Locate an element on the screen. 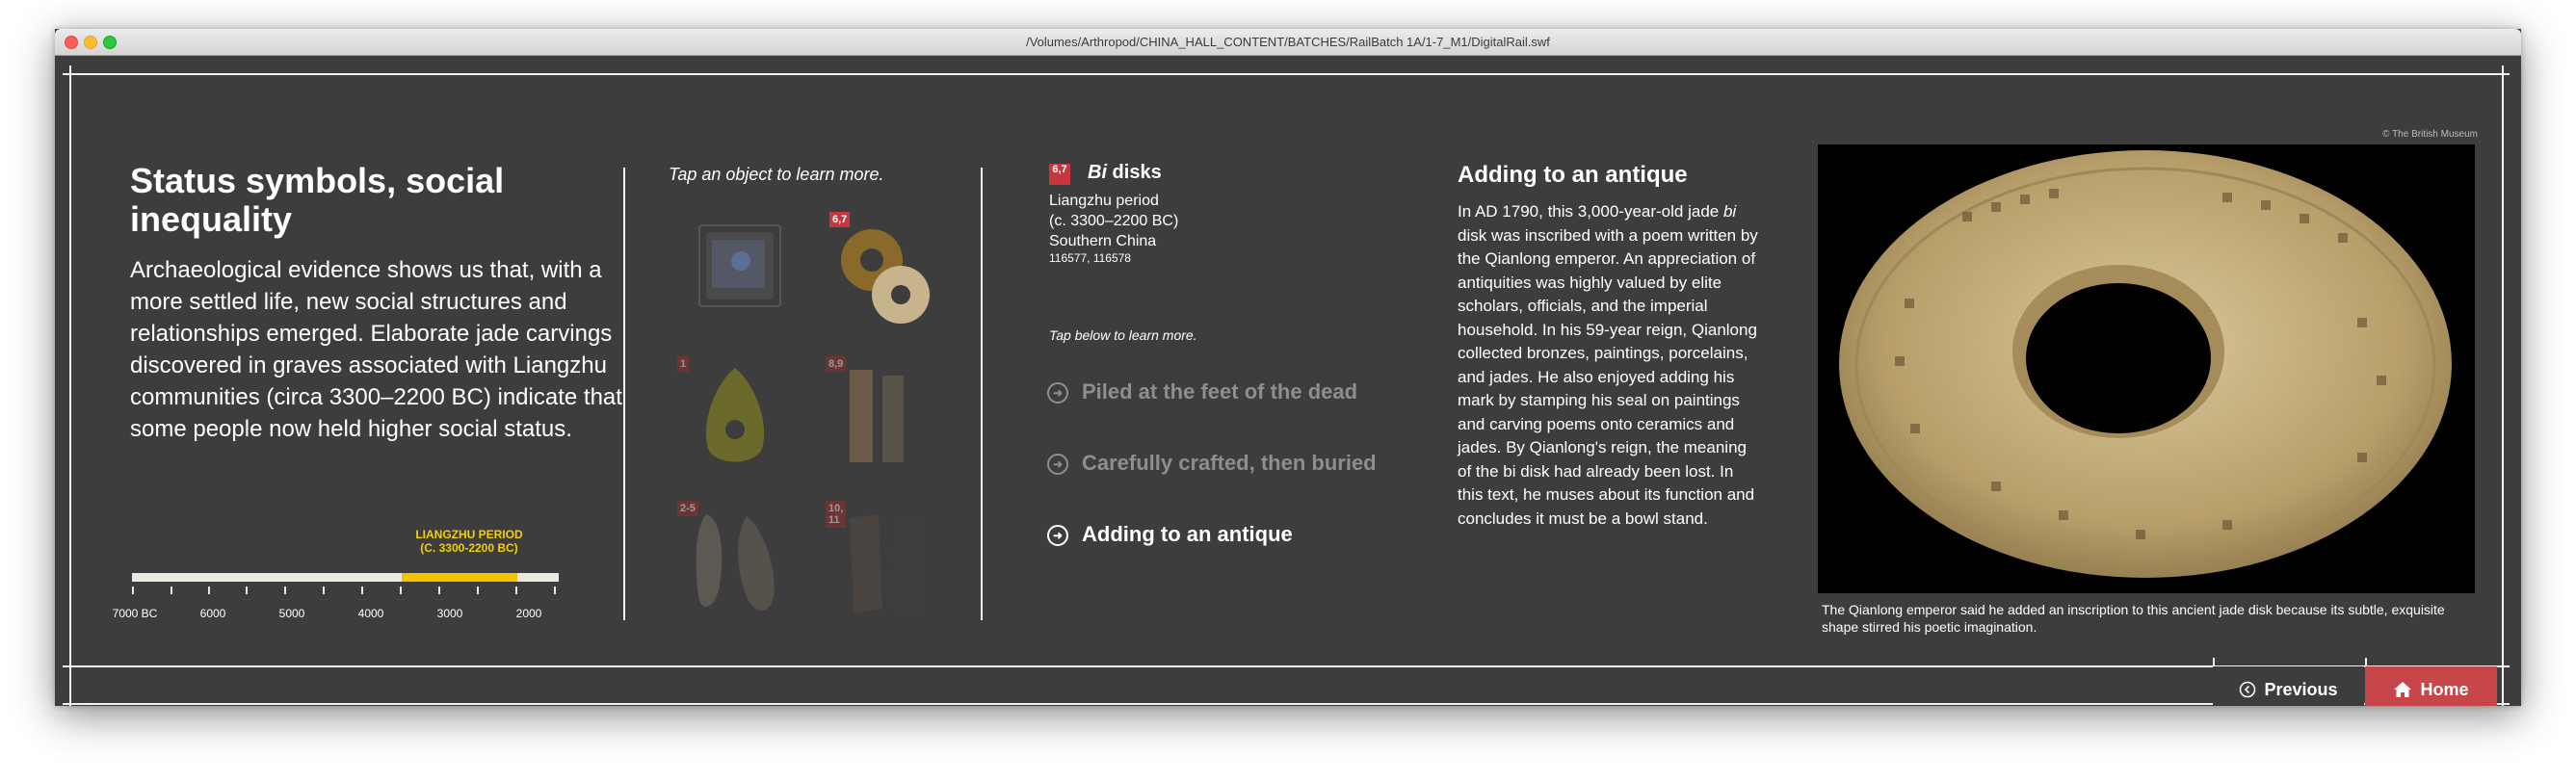  timeline-highlight is located at coordinates (460, 578).